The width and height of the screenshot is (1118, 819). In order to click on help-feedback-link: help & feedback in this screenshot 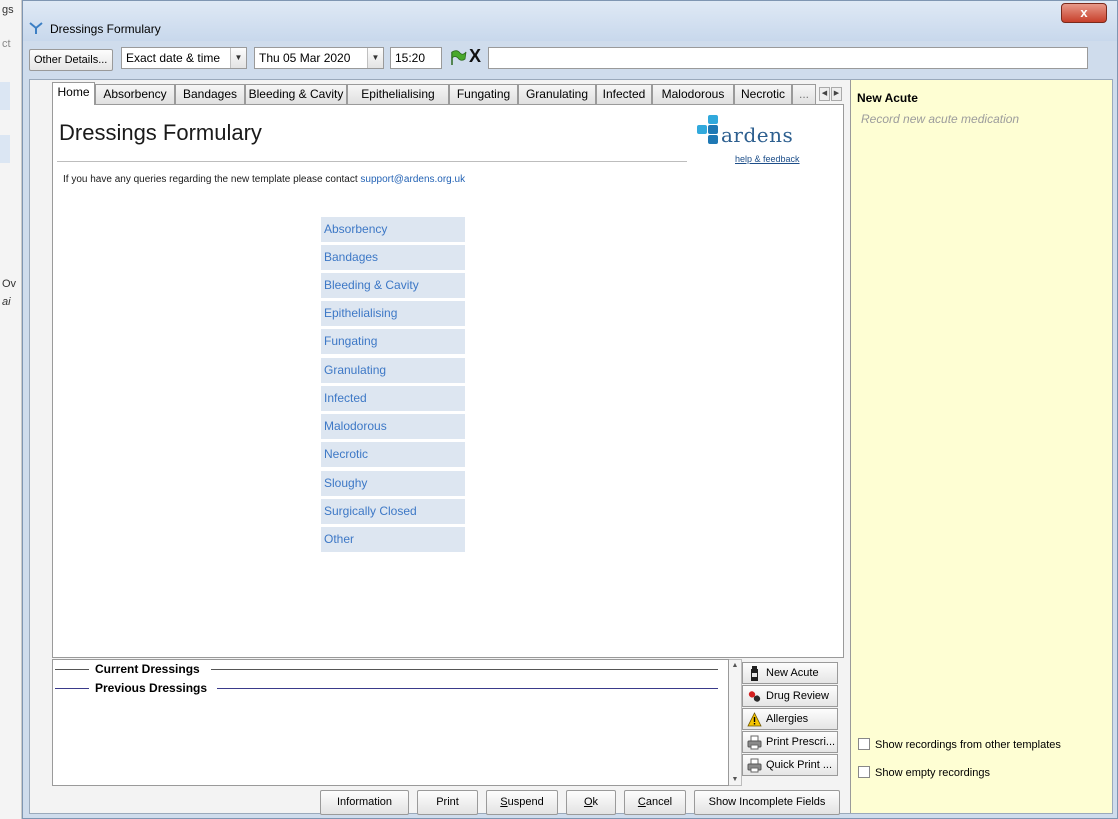, I will do `click(767, 159)`.